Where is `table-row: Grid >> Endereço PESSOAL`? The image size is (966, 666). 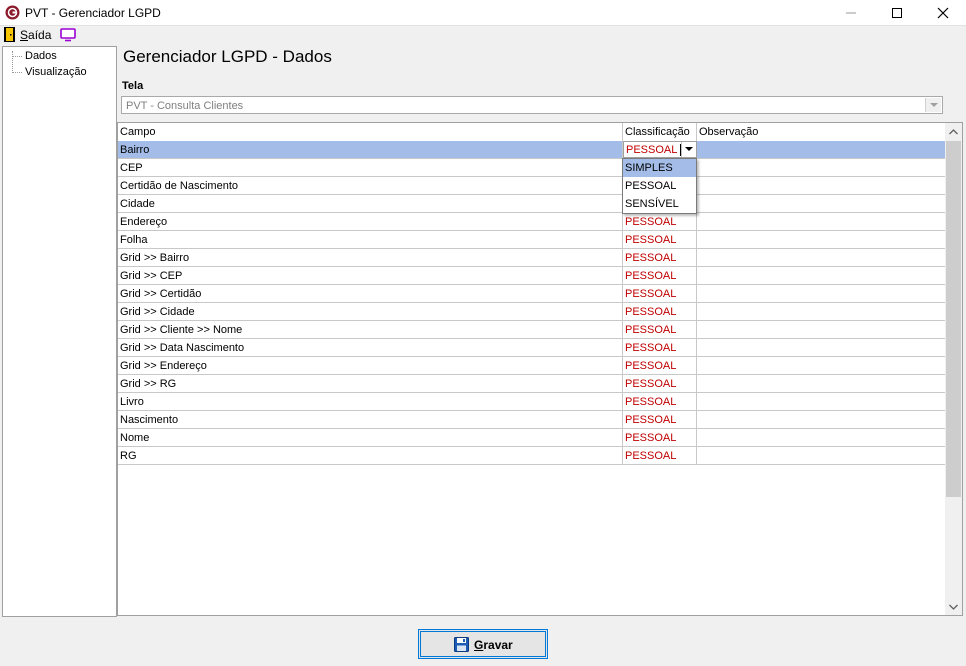
table-row: Grid >> Endereço PESSOAL is located at coordinates (532, 366).